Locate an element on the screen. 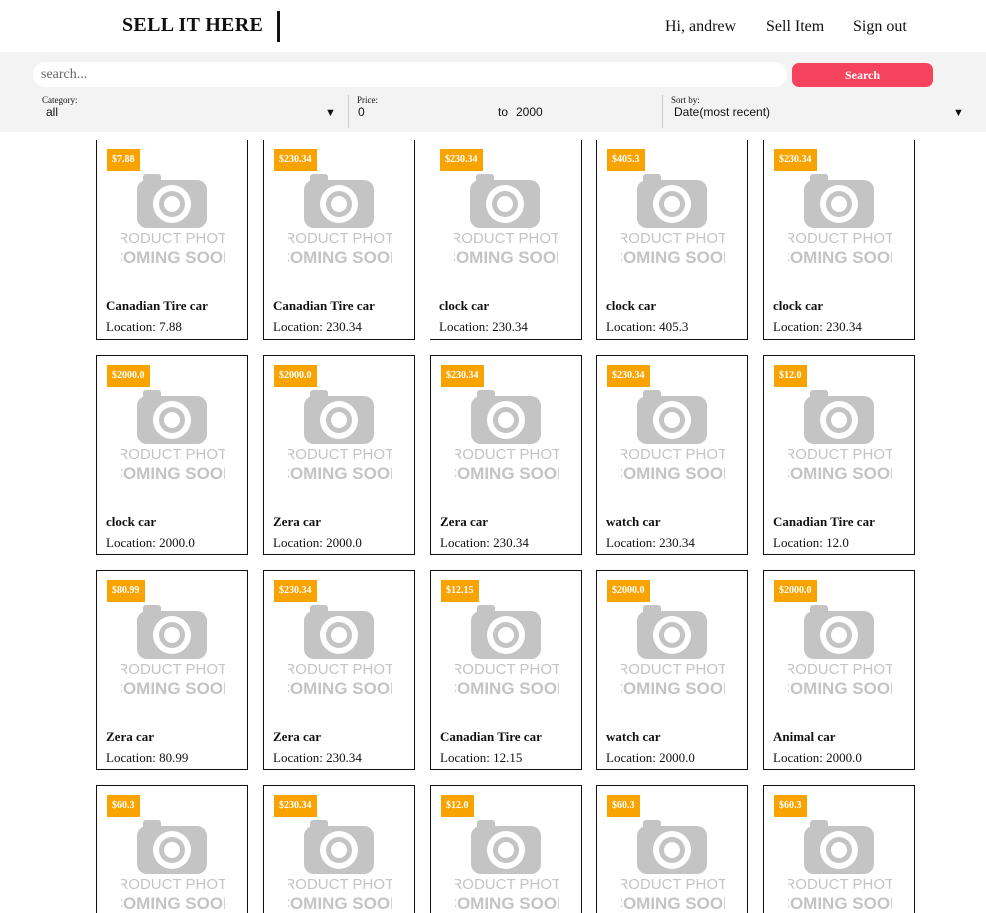 The height and width of the screenshot is (913, 986). category-label: Category: is located at coordinates (60, 100).